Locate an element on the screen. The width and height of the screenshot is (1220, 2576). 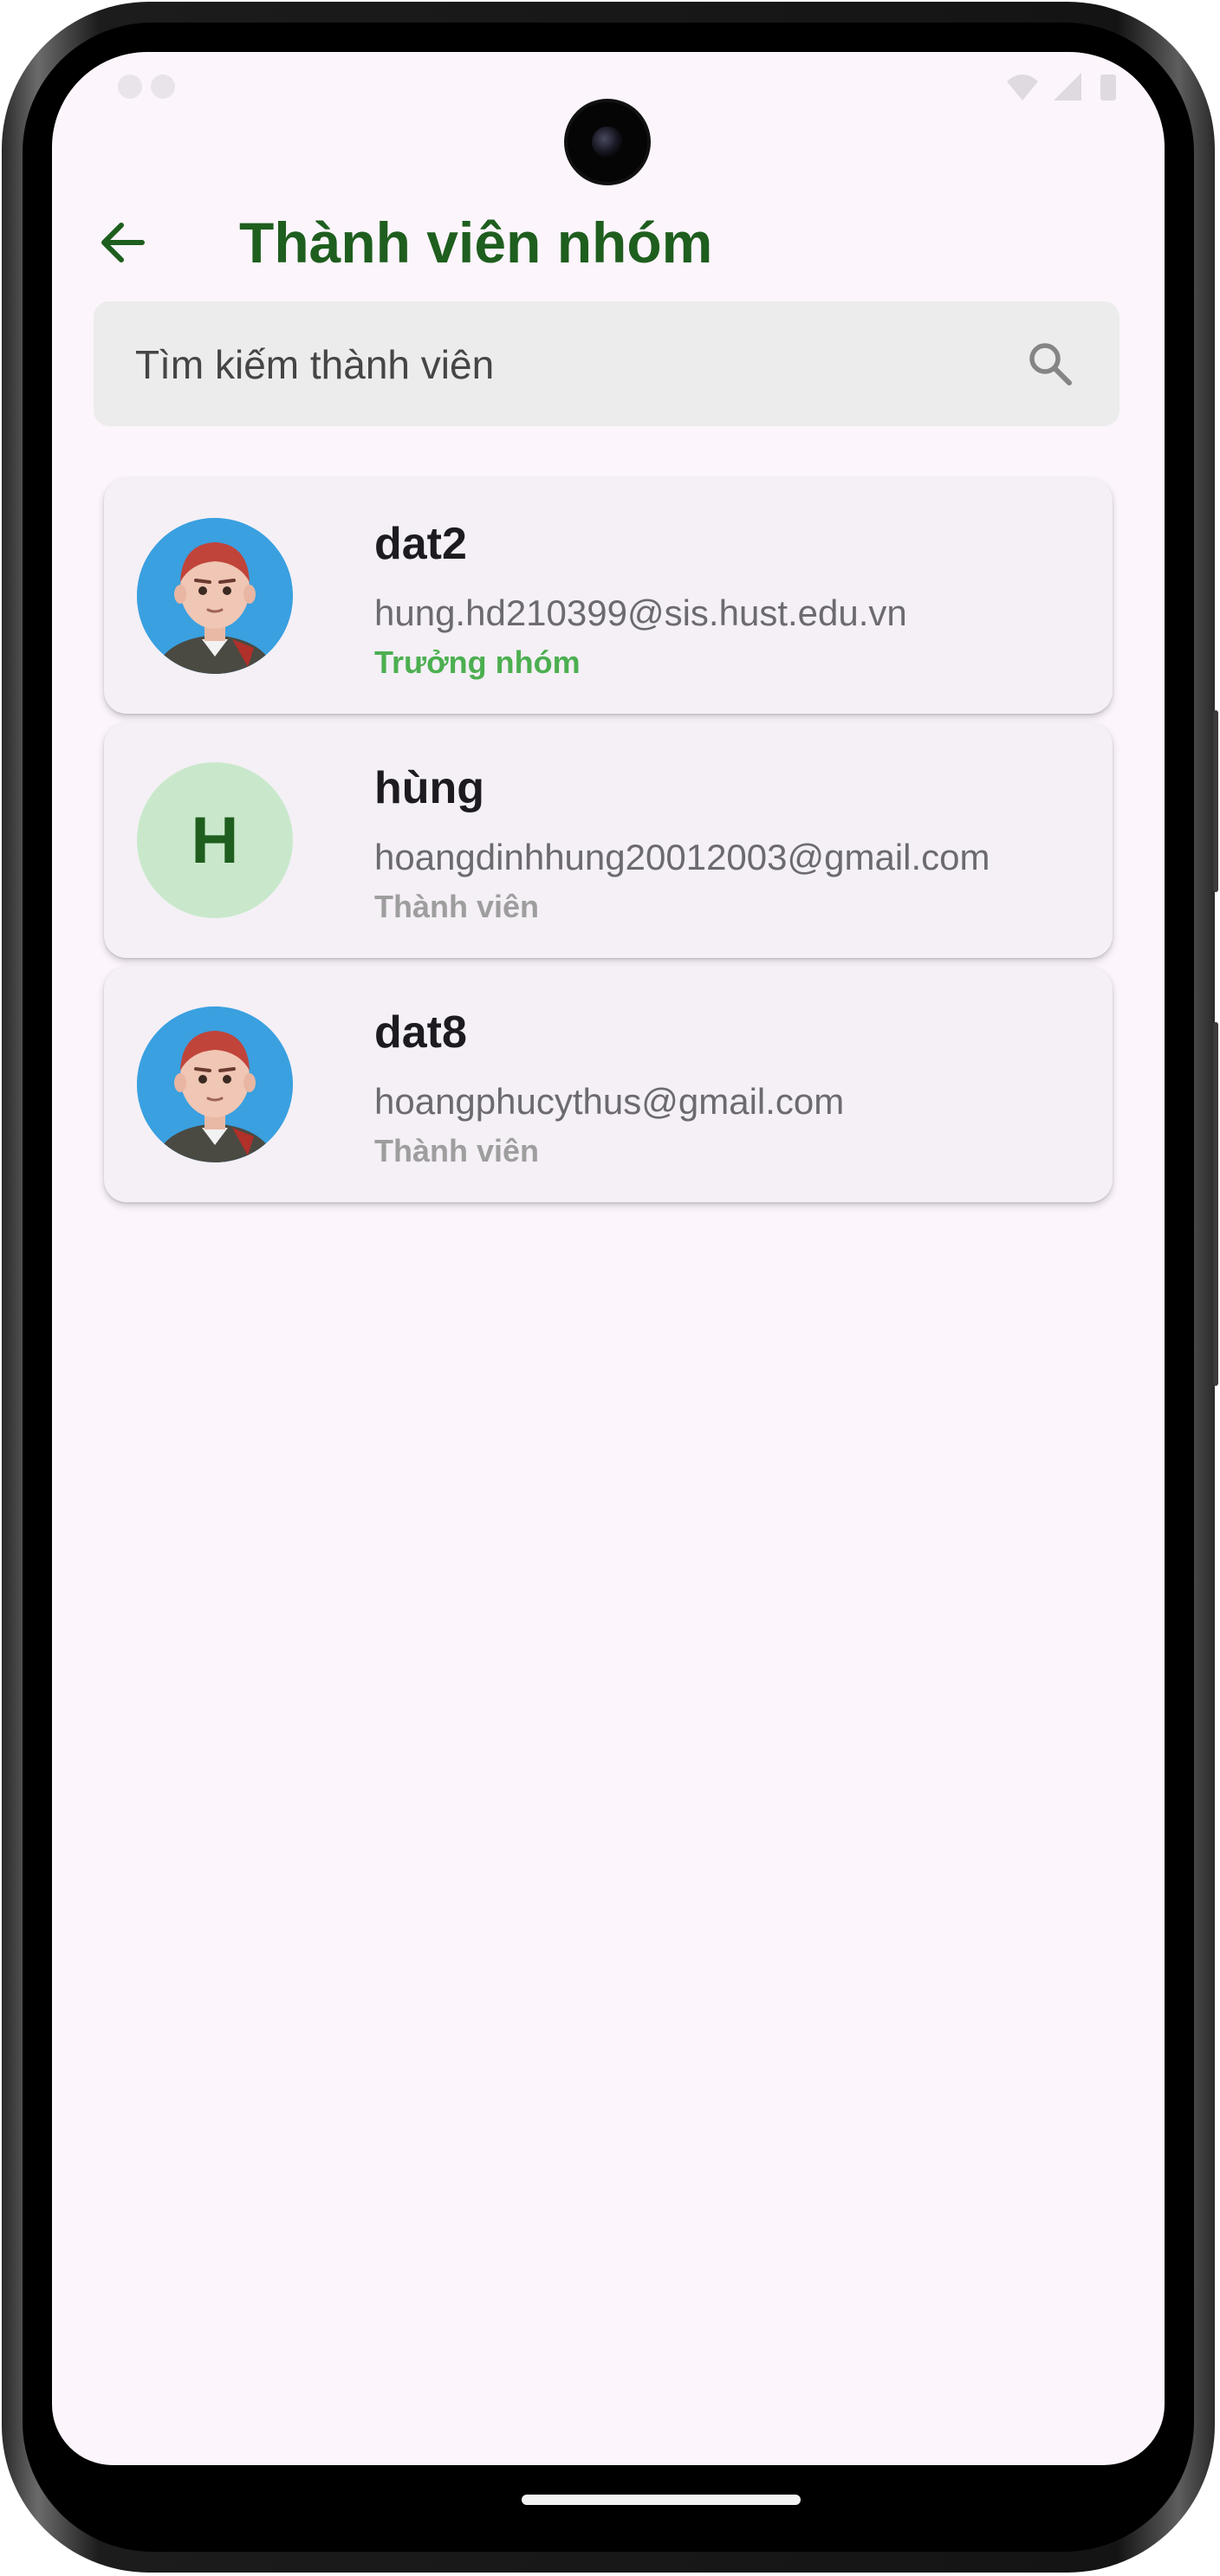
member-avatar: H is located at coordinates (215, 840).